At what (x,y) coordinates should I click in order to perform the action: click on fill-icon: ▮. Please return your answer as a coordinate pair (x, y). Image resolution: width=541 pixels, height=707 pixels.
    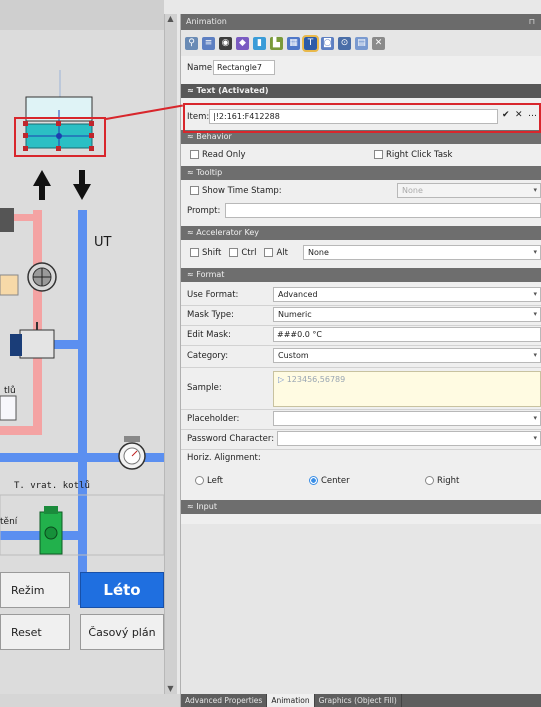
    Looking at the image, I should click on (259, 43).